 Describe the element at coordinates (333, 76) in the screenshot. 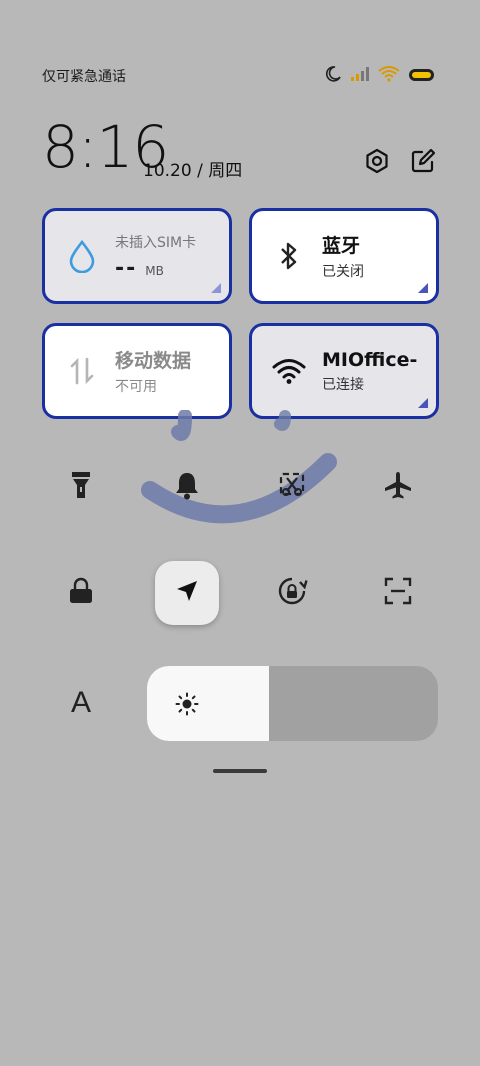

I see `moon-icon` at that location.